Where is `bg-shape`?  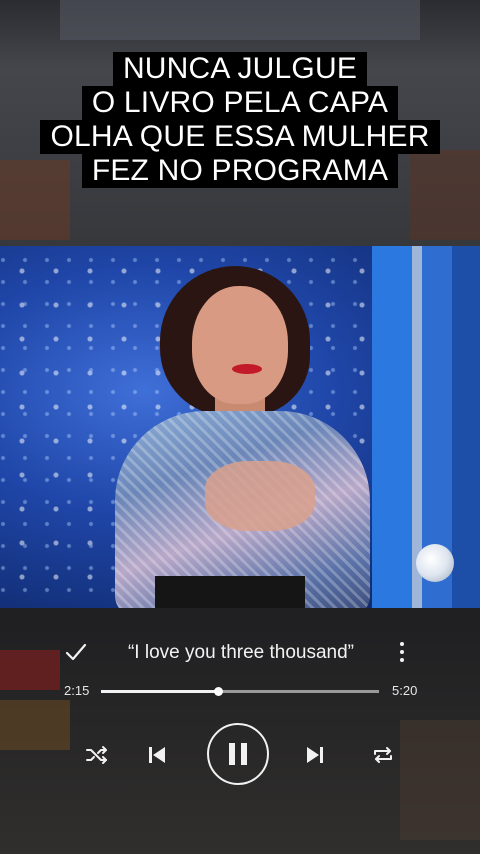 bg-shape is located at coordinates (240, 20).